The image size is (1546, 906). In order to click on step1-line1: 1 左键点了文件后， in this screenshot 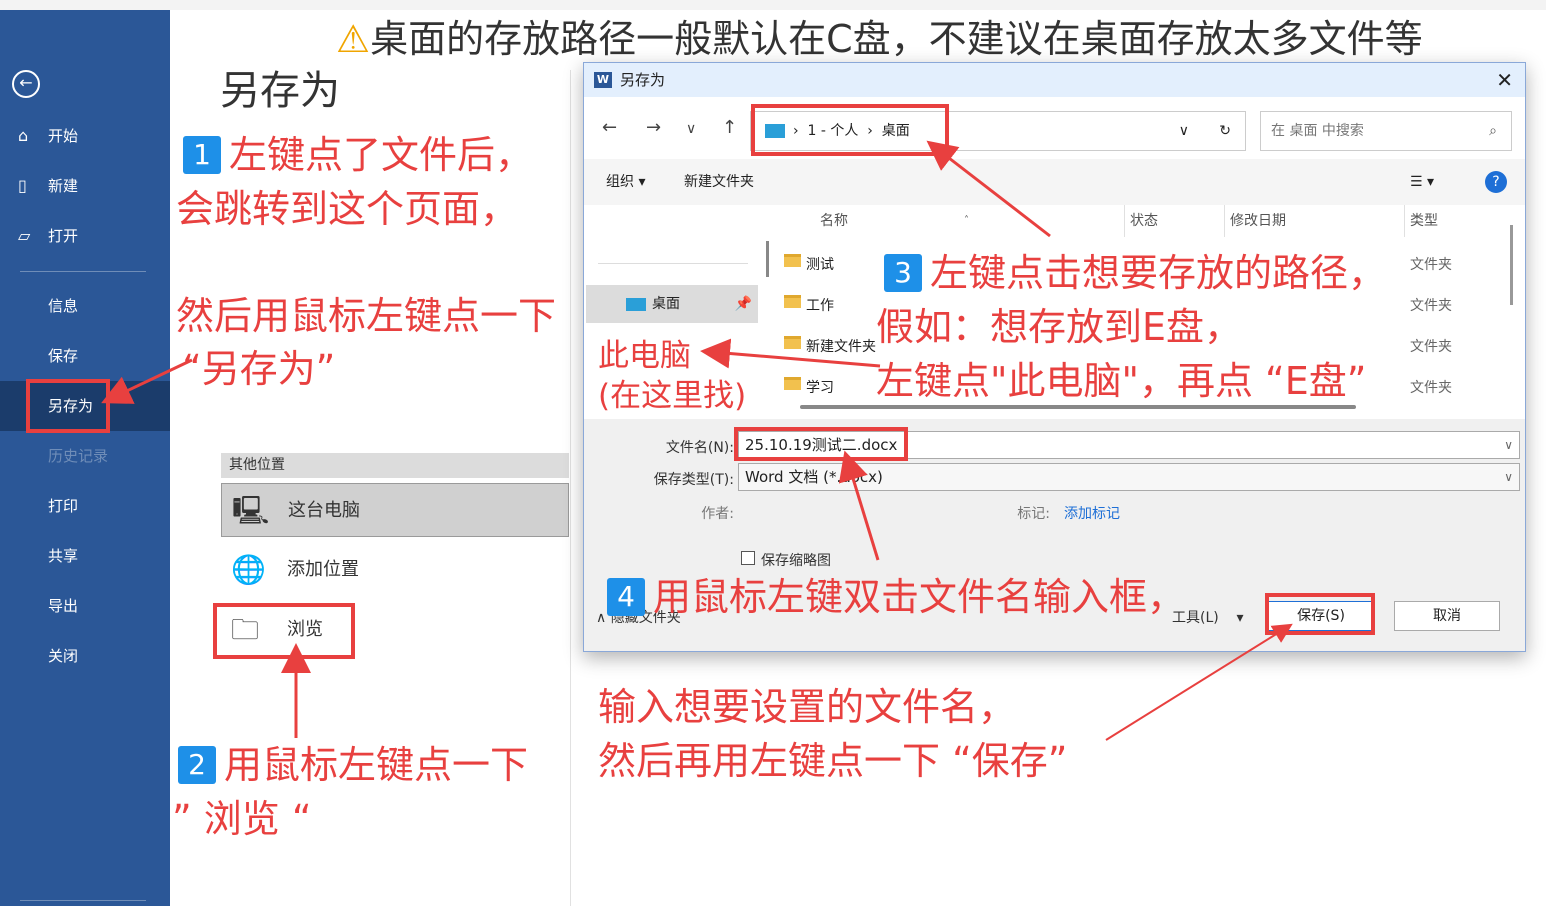, I will do `click(358, 151)`.